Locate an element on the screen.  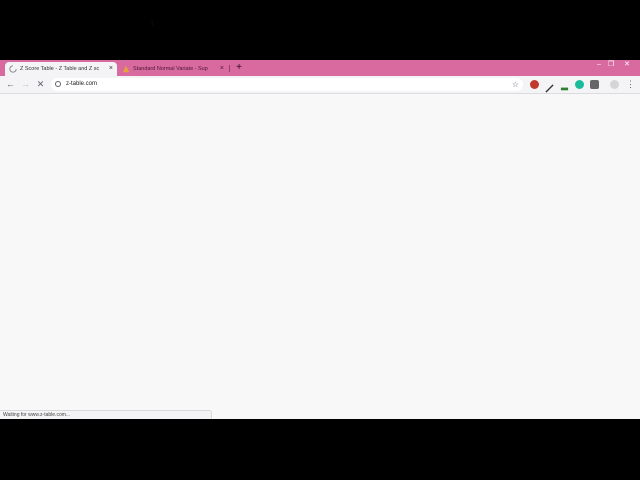
warning-icon is located at coordinates (126, 69).